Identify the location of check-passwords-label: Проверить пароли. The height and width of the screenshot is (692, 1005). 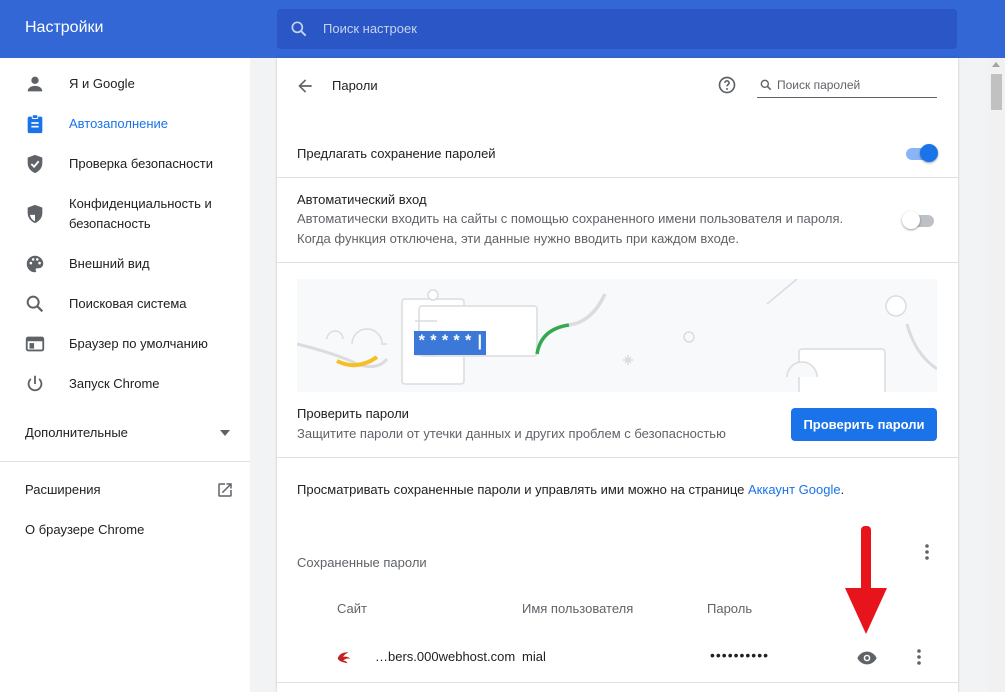
(353, 413).